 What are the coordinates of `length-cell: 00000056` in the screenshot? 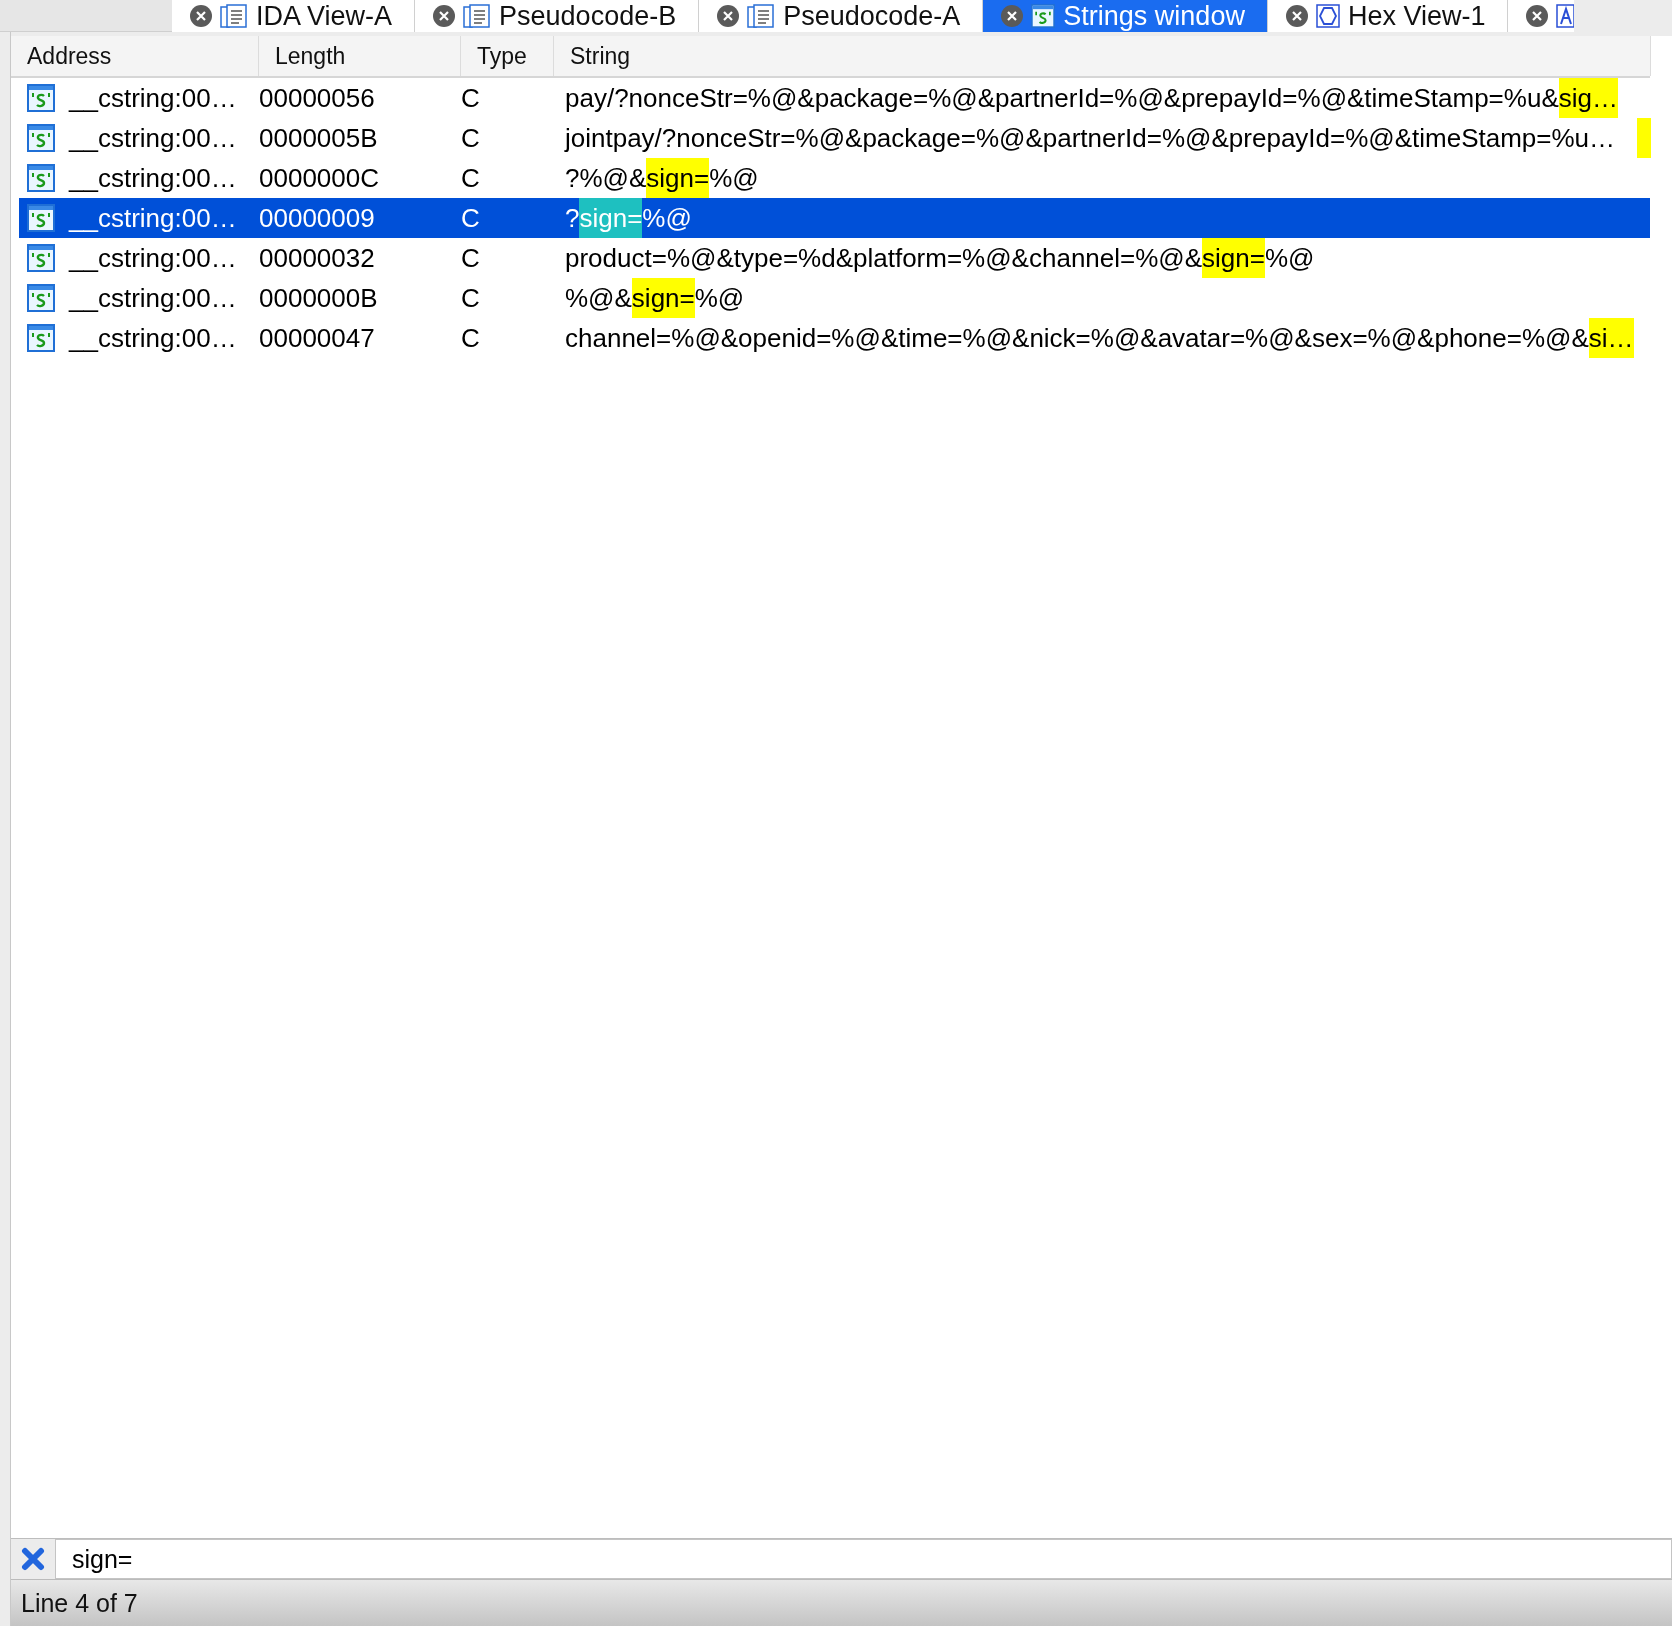 It's located at (317, 98).